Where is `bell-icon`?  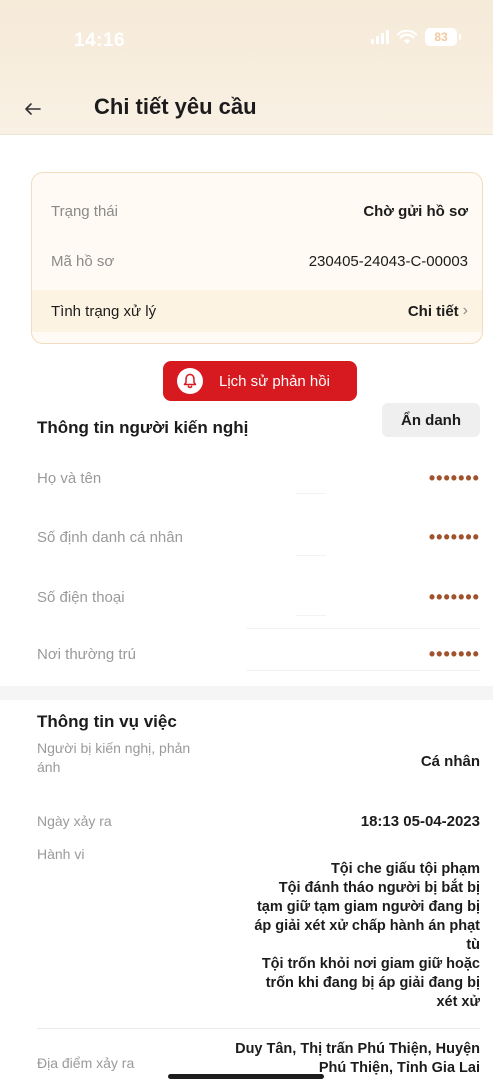
bell-icon is located at coordinates (190, 381).